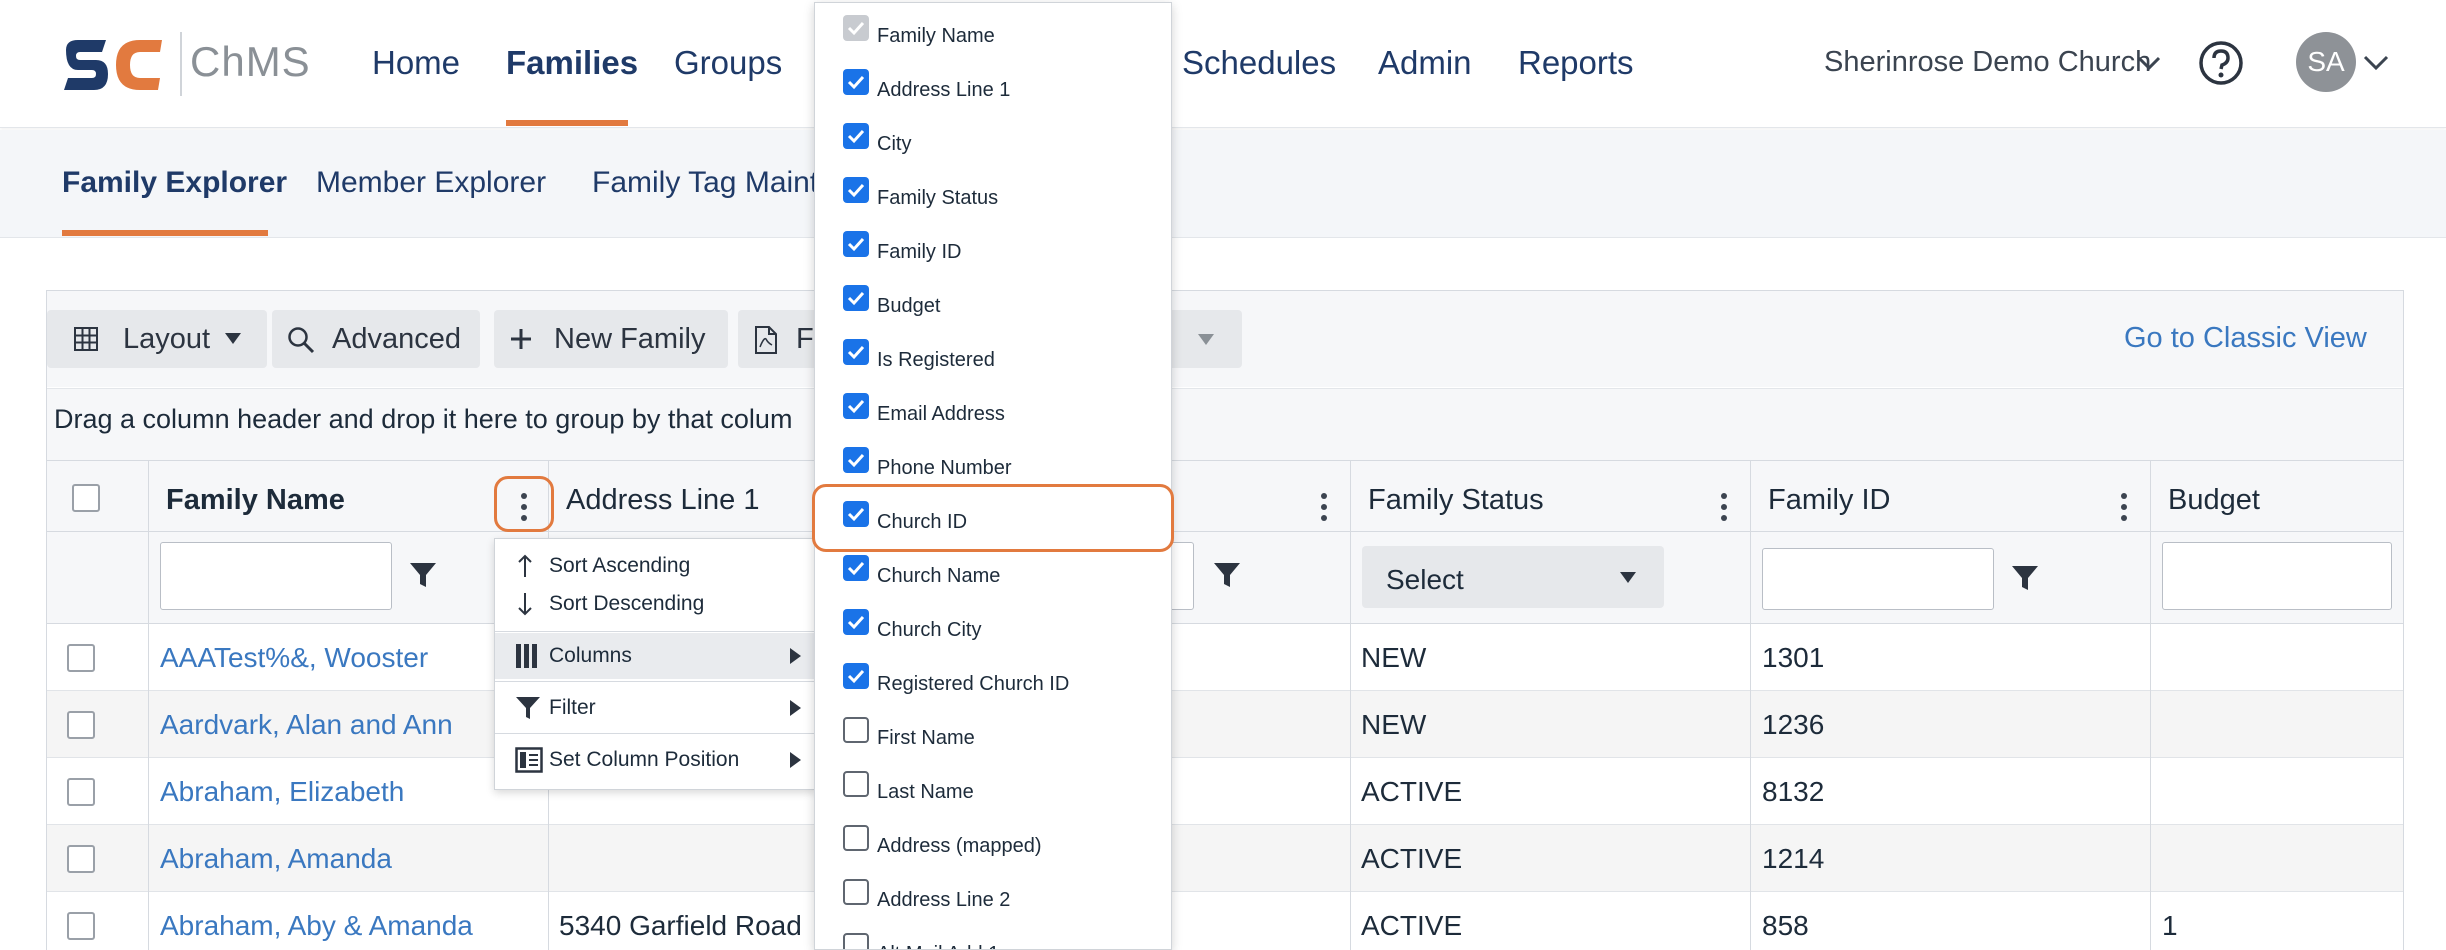 The height and width of the screenshot is (950, 2446). I want to click on column-toggle-label: Family Status, so click(938, 198).